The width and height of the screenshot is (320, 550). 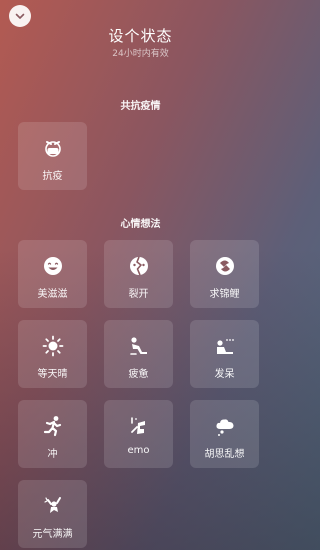 I want to click on status-tile-cracked: 裂开, so click(x=138, y=274).